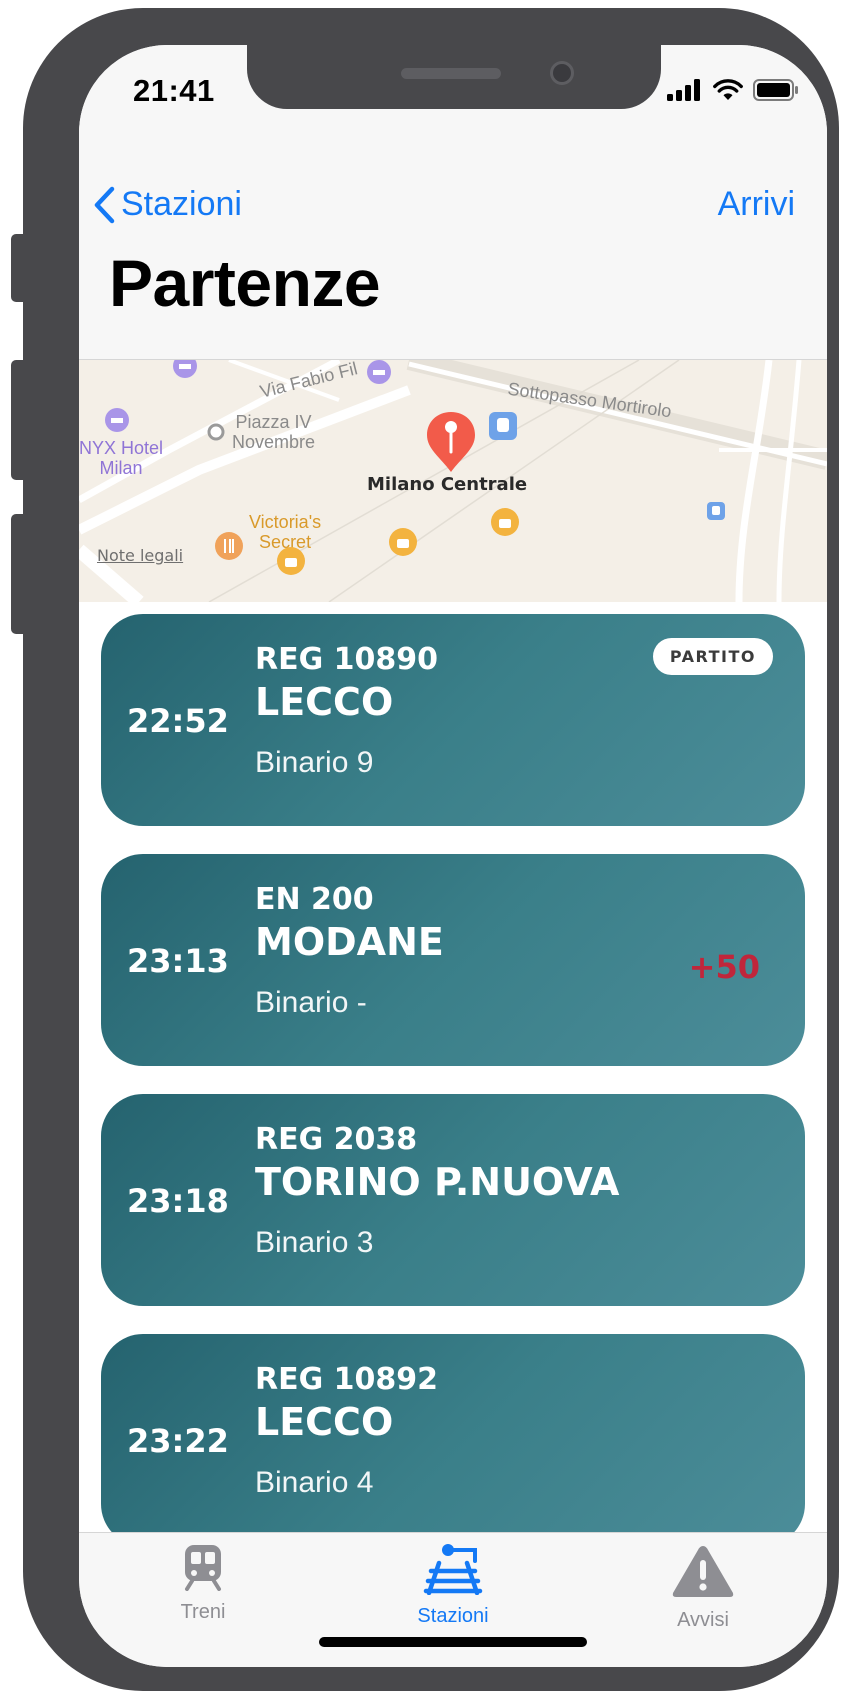  What do you see at coordinates (724, 967) in the screenshot?
I see `delay-indicator: +50` at bounding box center [724, 967].